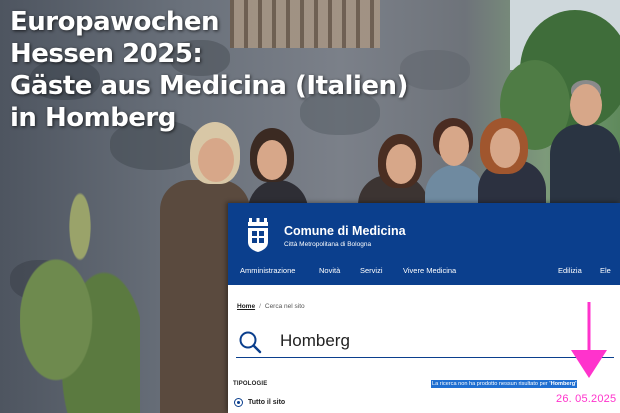 This screenshot has height=413, width=620. I want to click on wall-stone, so click(435, 70).